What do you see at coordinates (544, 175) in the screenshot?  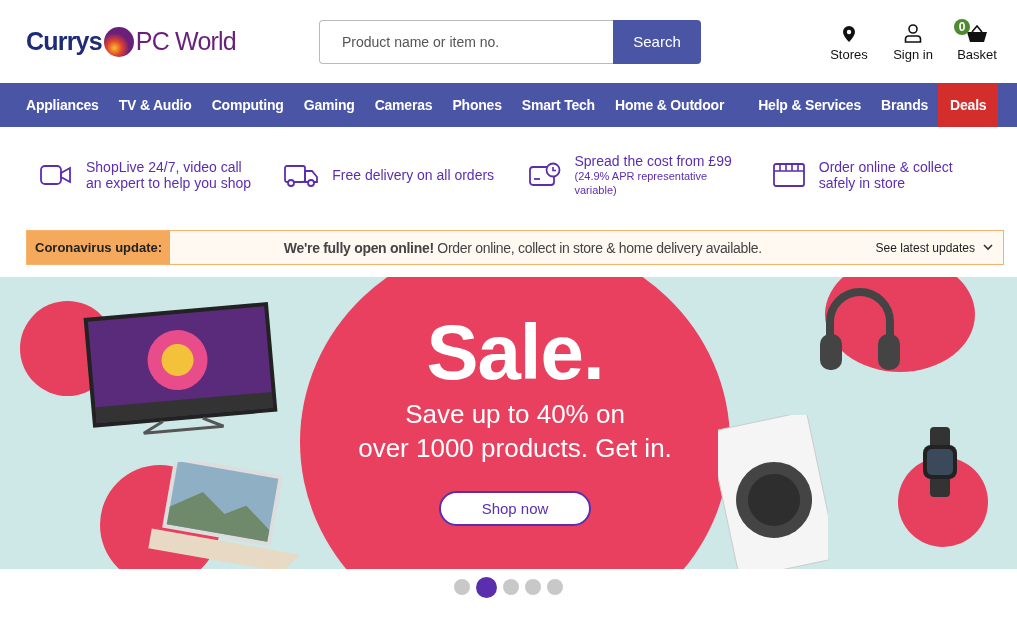 I see `card-clock-icon` at bounding box center [544, 175].